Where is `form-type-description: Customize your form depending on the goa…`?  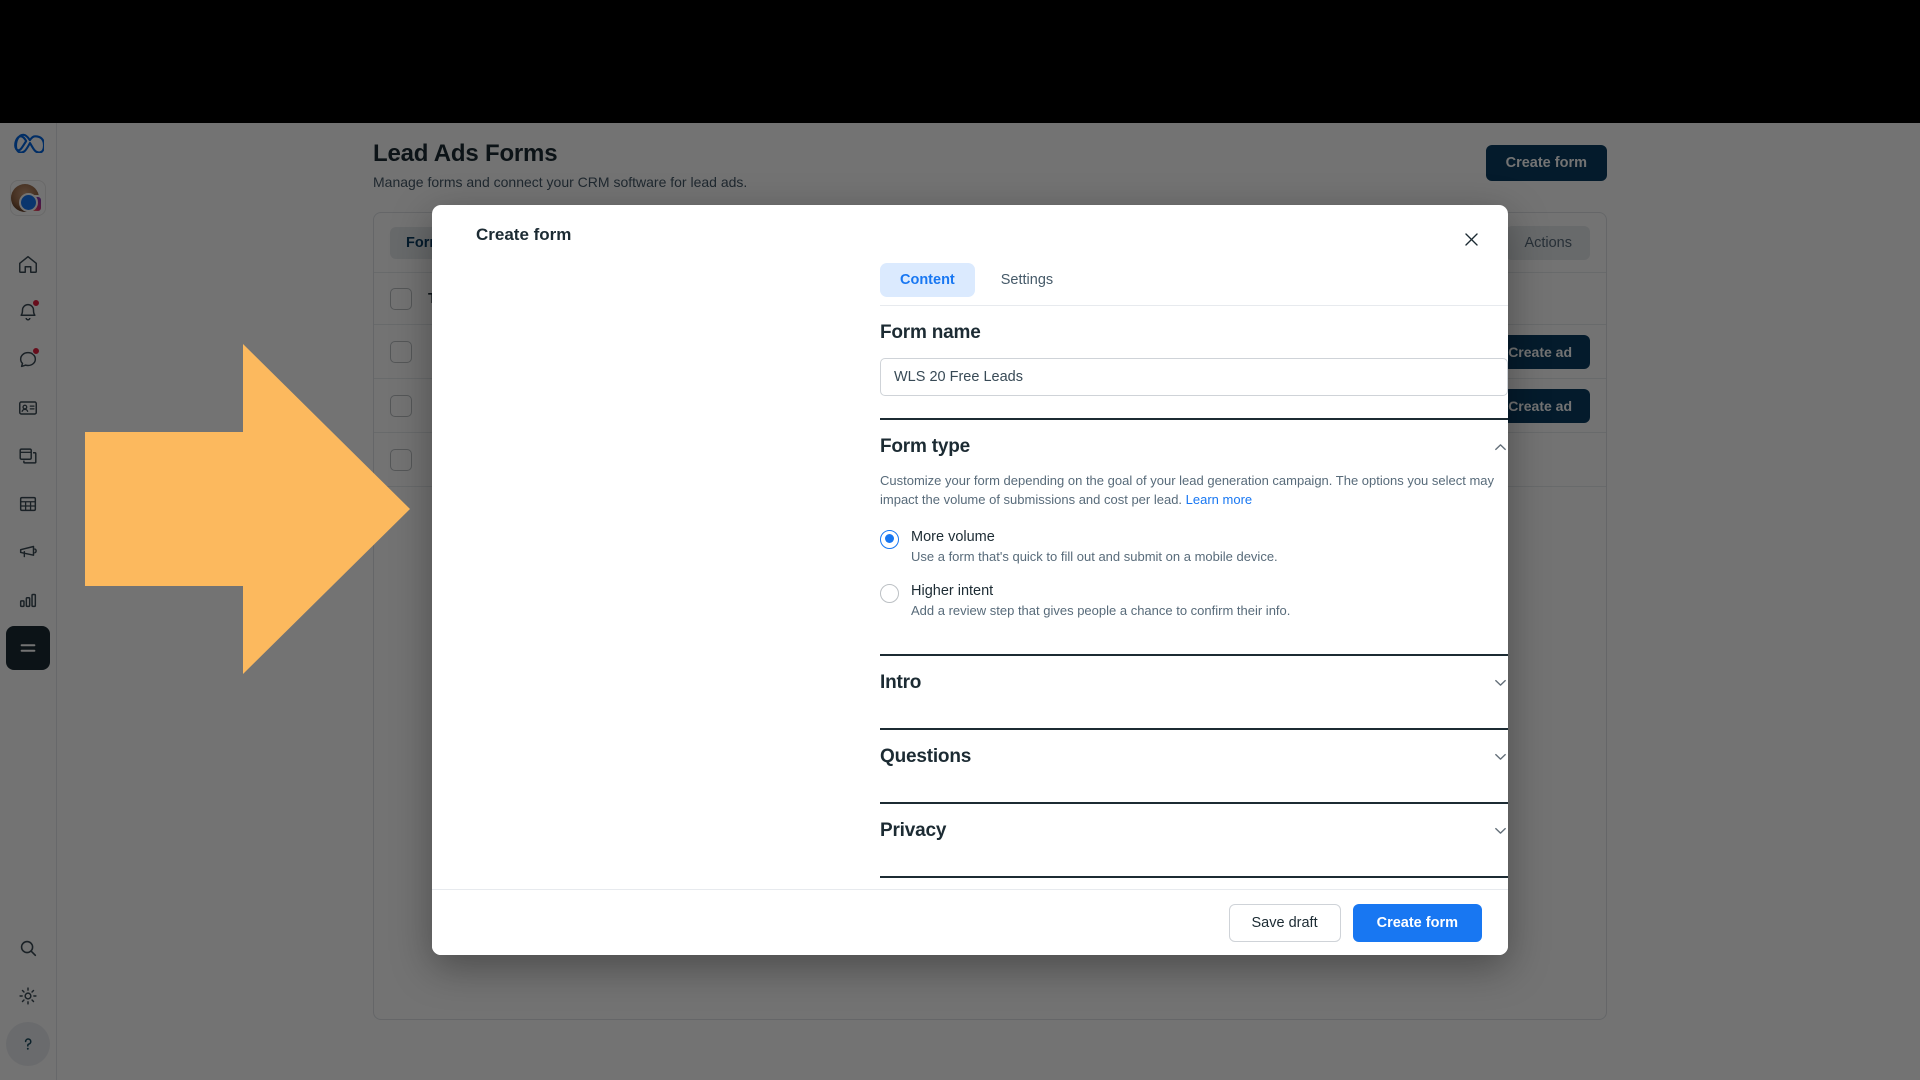
form-type-description: Customize your form depending on the goa… is located at coordinates (1194, 491).